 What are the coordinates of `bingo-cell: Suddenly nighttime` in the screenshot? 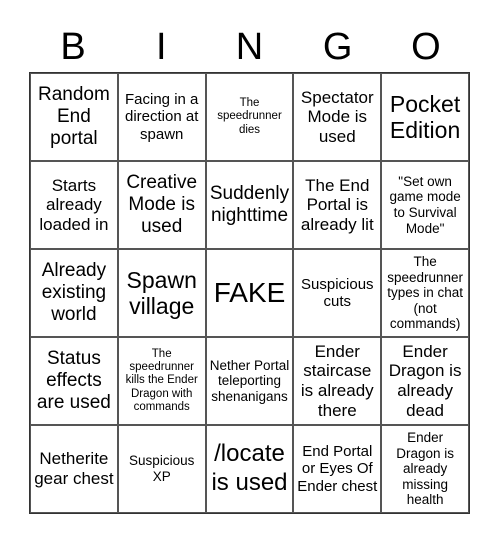 It's located at (249, 205).